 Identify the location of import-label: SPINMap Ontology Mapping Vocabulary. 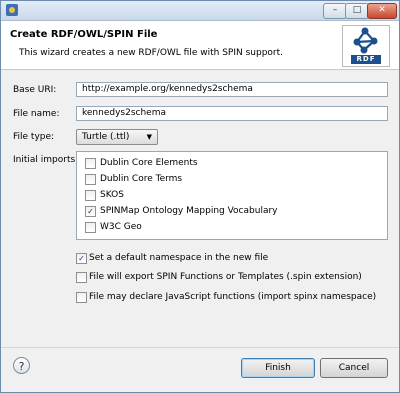
(189, 211).